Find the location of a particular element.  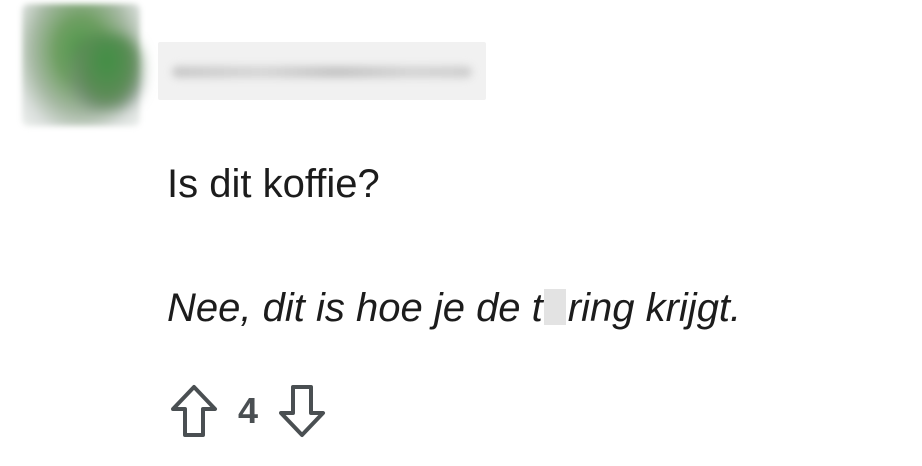

username-blur is located at coordinates (322, 72).